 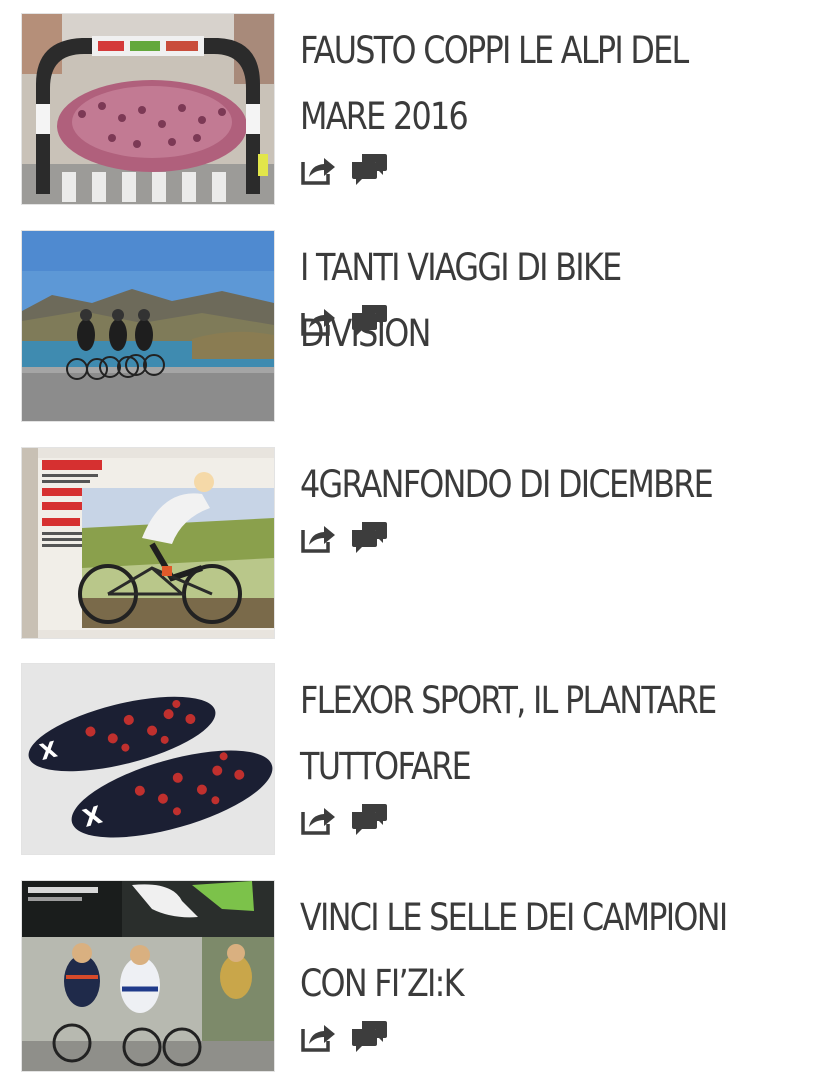 I want to click on saddle-riders-photo, so click(x=148, y=976).